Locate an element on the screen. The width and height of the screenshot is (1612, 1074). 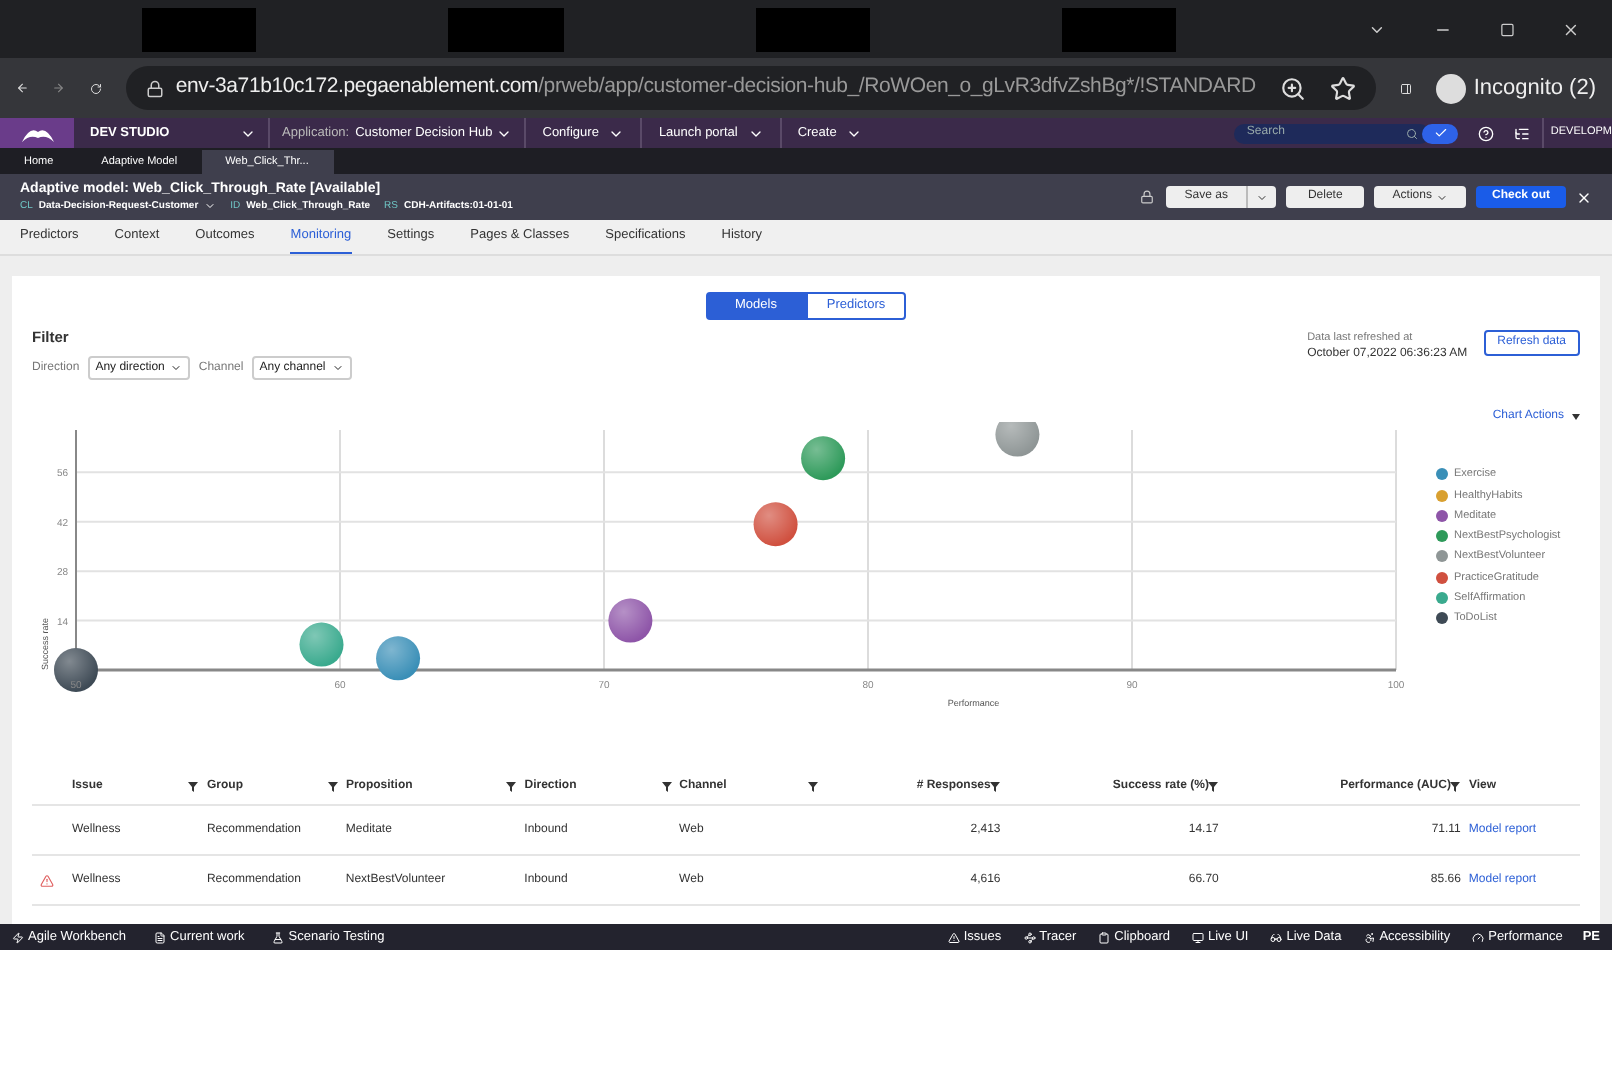
app-logo is located at coordinates (37, 133).